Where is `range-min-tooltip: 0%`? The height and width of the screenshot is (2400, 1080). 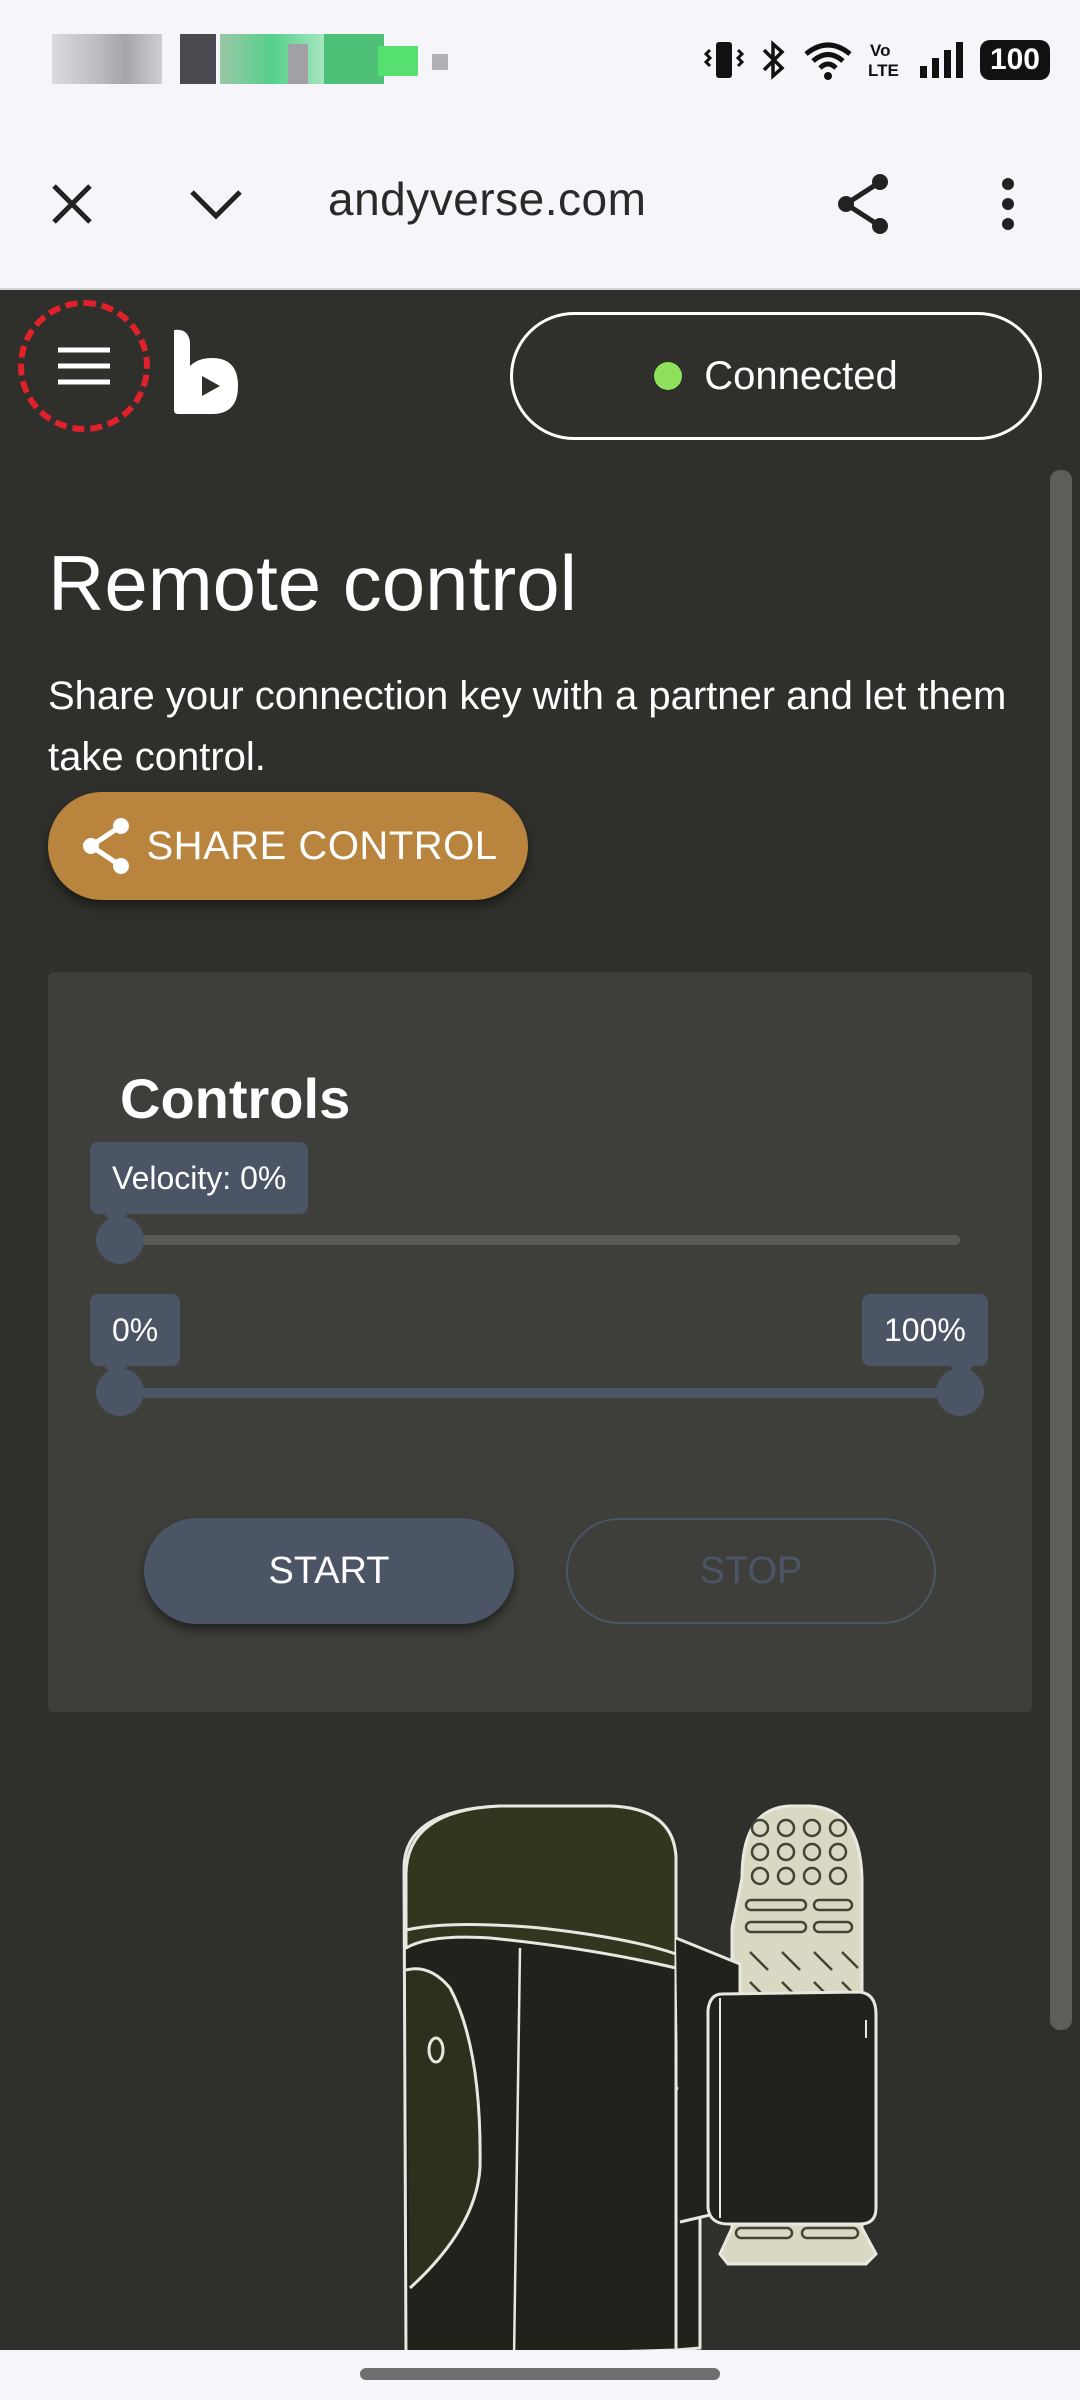 range-min-tooltip: 0% is located at coordinates (135, 1336).